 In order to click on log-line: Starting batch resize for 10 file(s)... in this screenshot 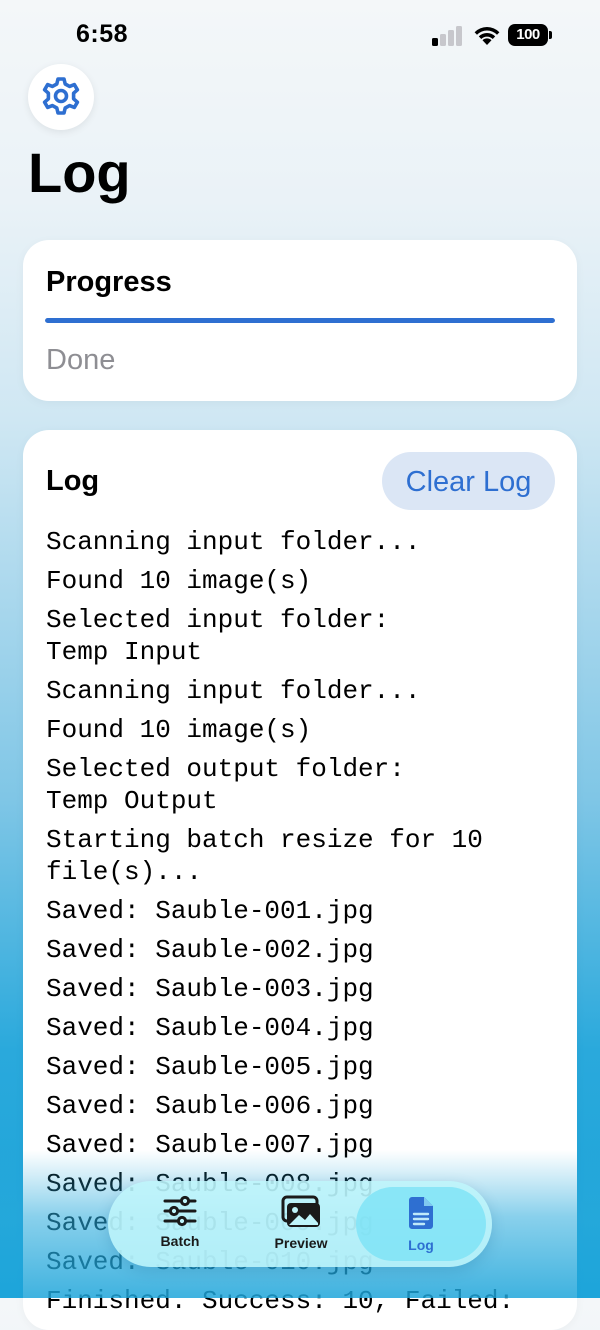, I will do `click(264, 856)`.